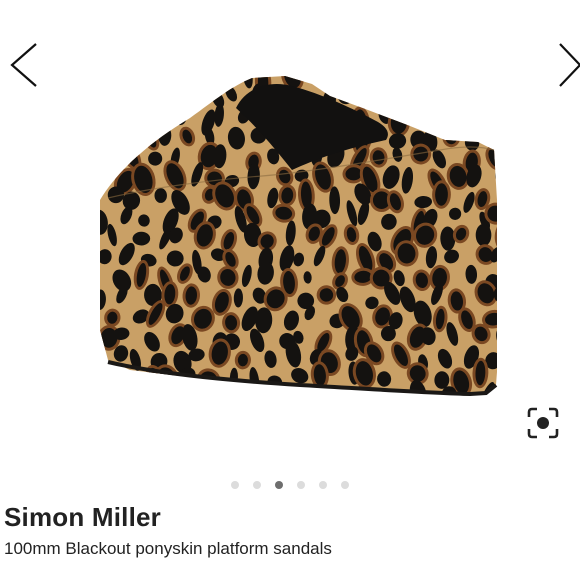 This screenshot has height=580, width=580. I want to click on chevron-left-icon, so click(22, 65).